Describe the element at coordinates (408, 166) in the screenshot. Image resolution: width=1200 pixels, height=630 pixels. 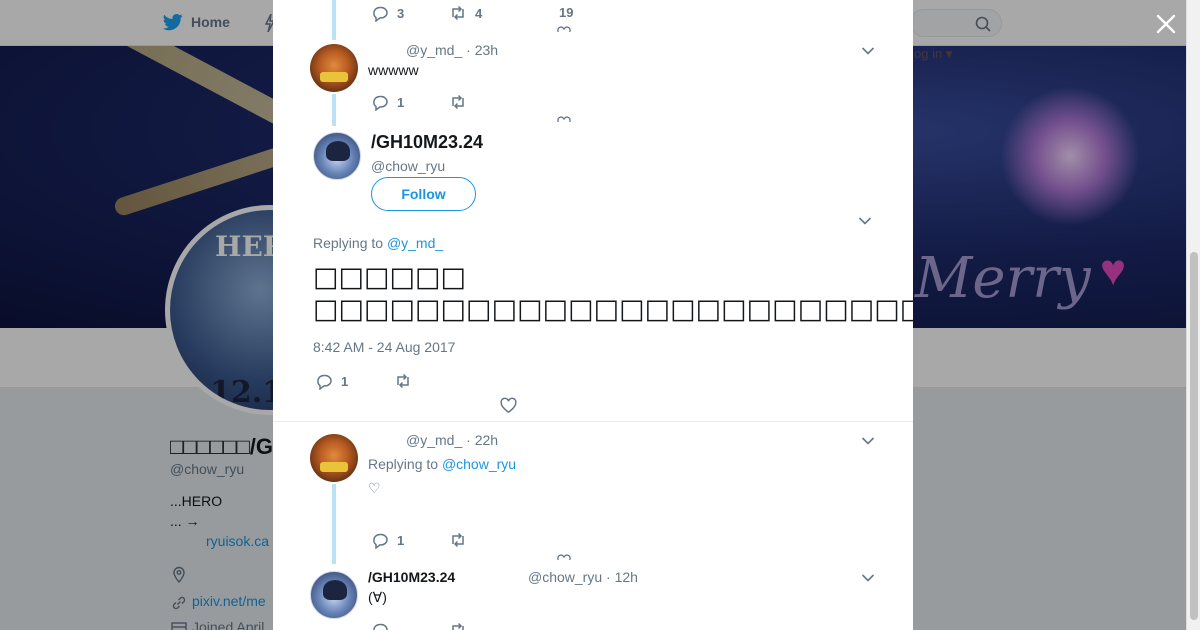
I see `main-tweet-handle: @chow_ryu` at that location.